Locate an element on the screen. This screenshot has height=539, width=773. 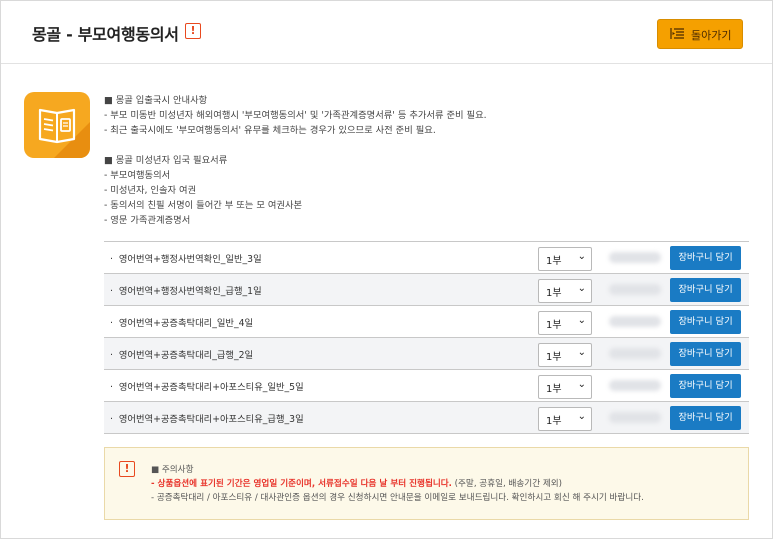
info-line: - 부모여행동의서 is located at coordinates (137, 175).